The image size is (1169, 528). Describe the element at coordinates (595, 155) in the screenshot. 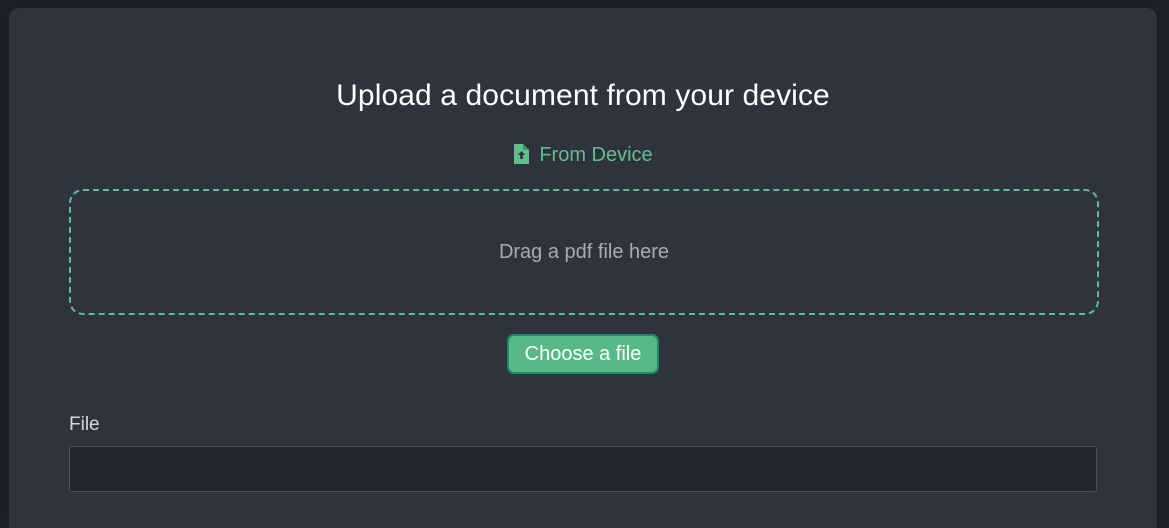

I see `tab-from-device-label: From Device` at that location.